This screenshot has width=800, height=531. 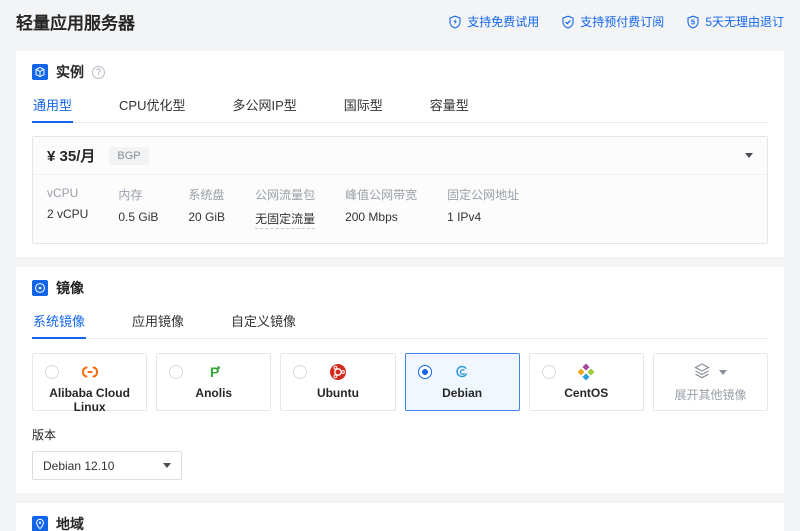 What do you see at coordinates (449, 105) in the screenshot?
I see `tab-capacity: 容量型` at bounding box center [449, 105].